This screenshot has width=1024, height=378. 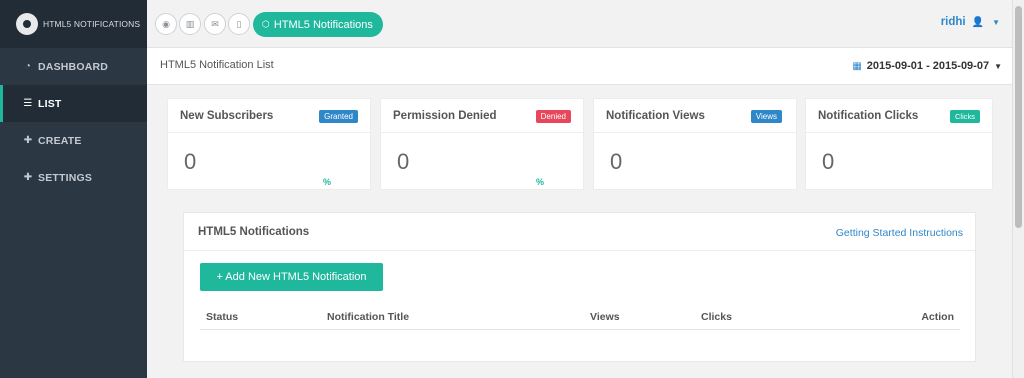 I want to click on card-title: Notification Views, so click(x=655, y=116).